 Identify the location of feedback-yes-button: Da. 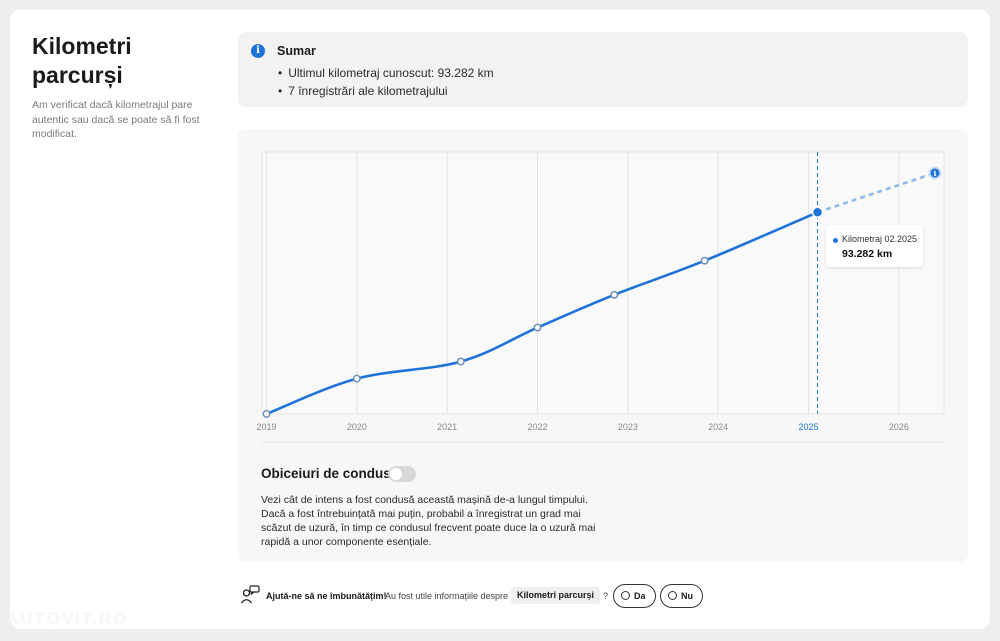
(634, 596).